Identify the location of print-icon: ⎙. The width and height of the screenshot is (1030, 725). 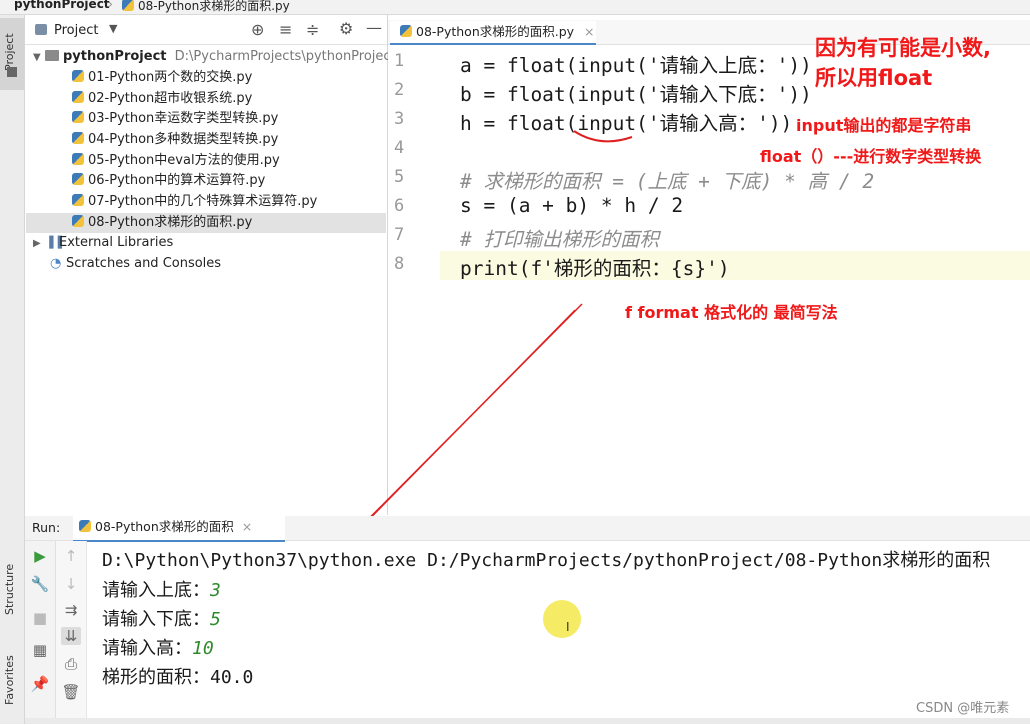
(71, 664).